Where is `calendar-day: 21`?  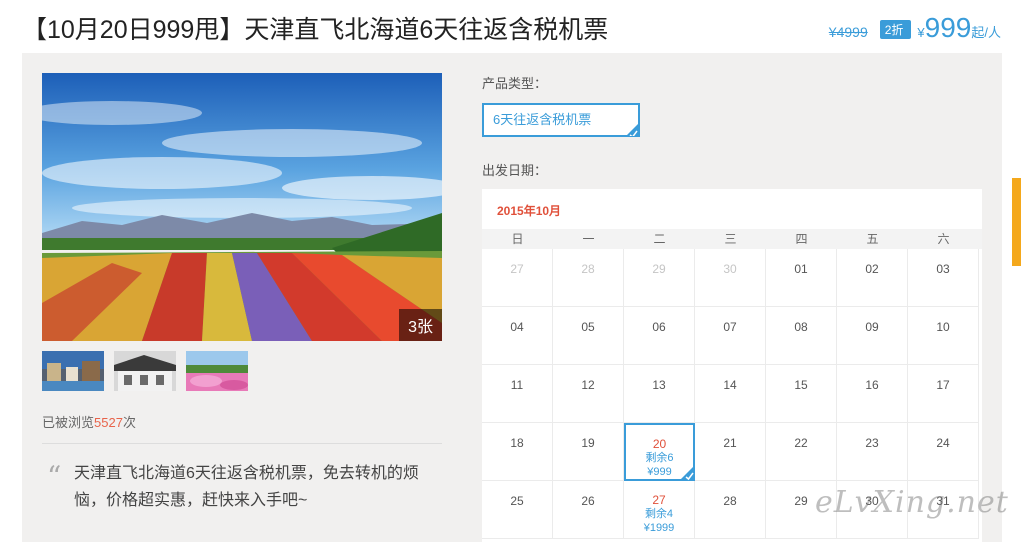 calendar-day: 21 is located at coordinates (730, 452).